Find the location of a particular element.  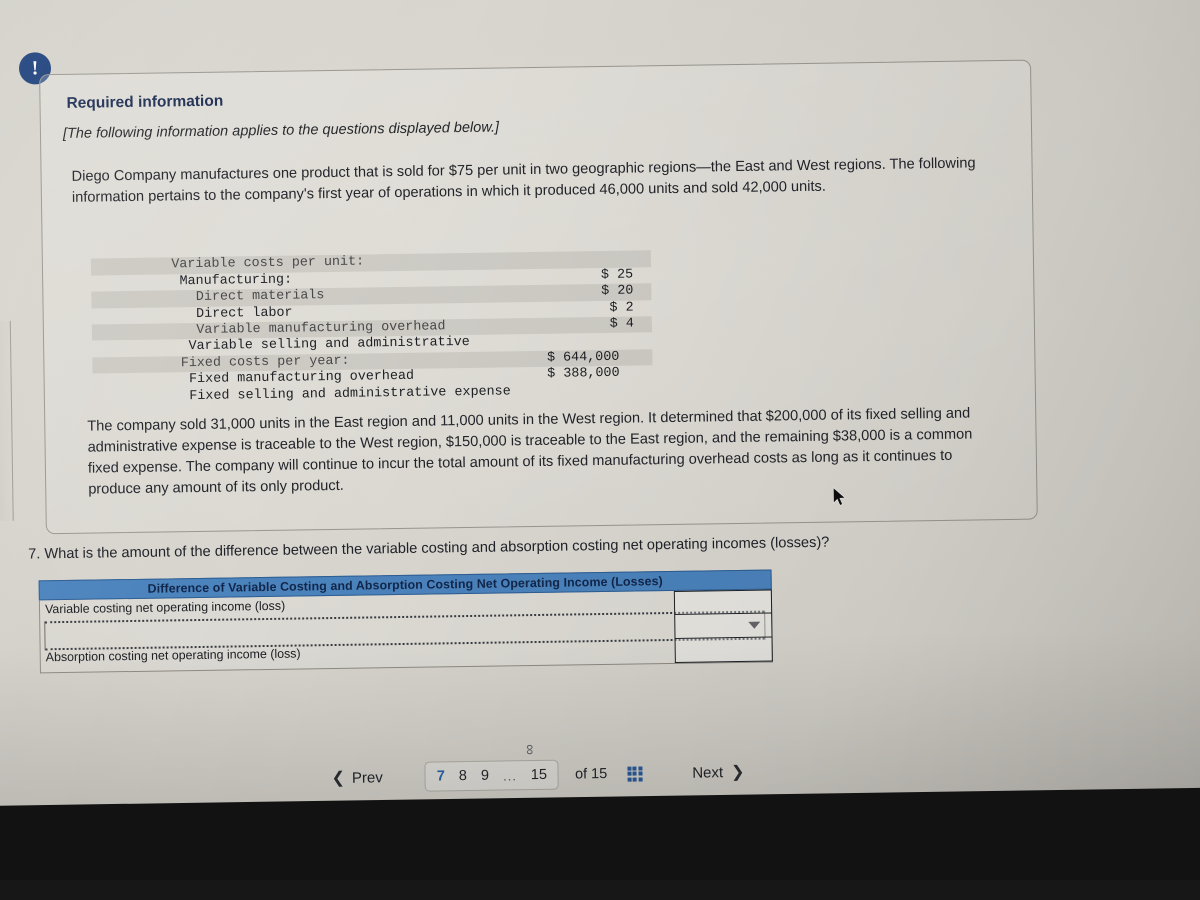

cost-amount: $ 25 is located at coordinates (617, 275).